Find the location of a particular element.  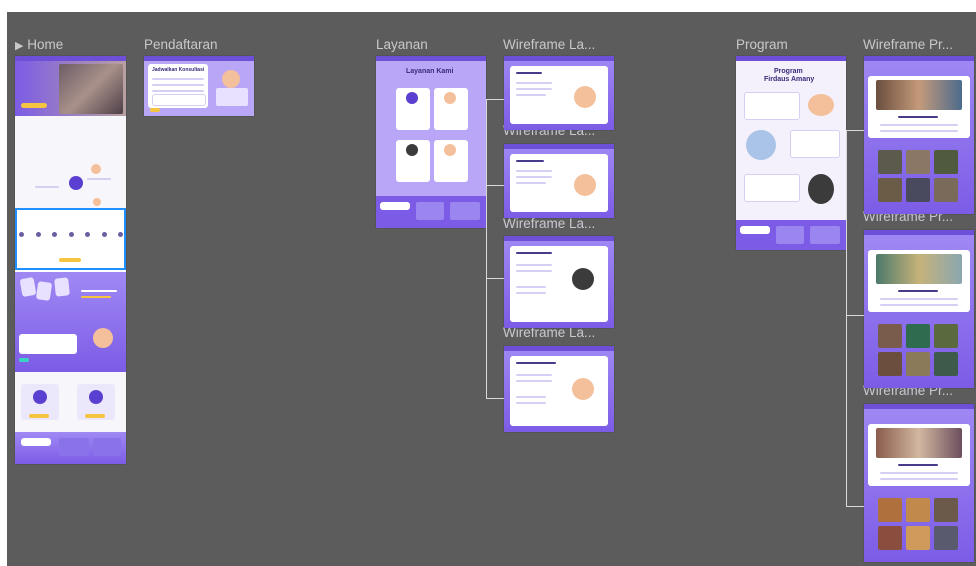

play-icon: ▶ is located at coordinates (19, 46).